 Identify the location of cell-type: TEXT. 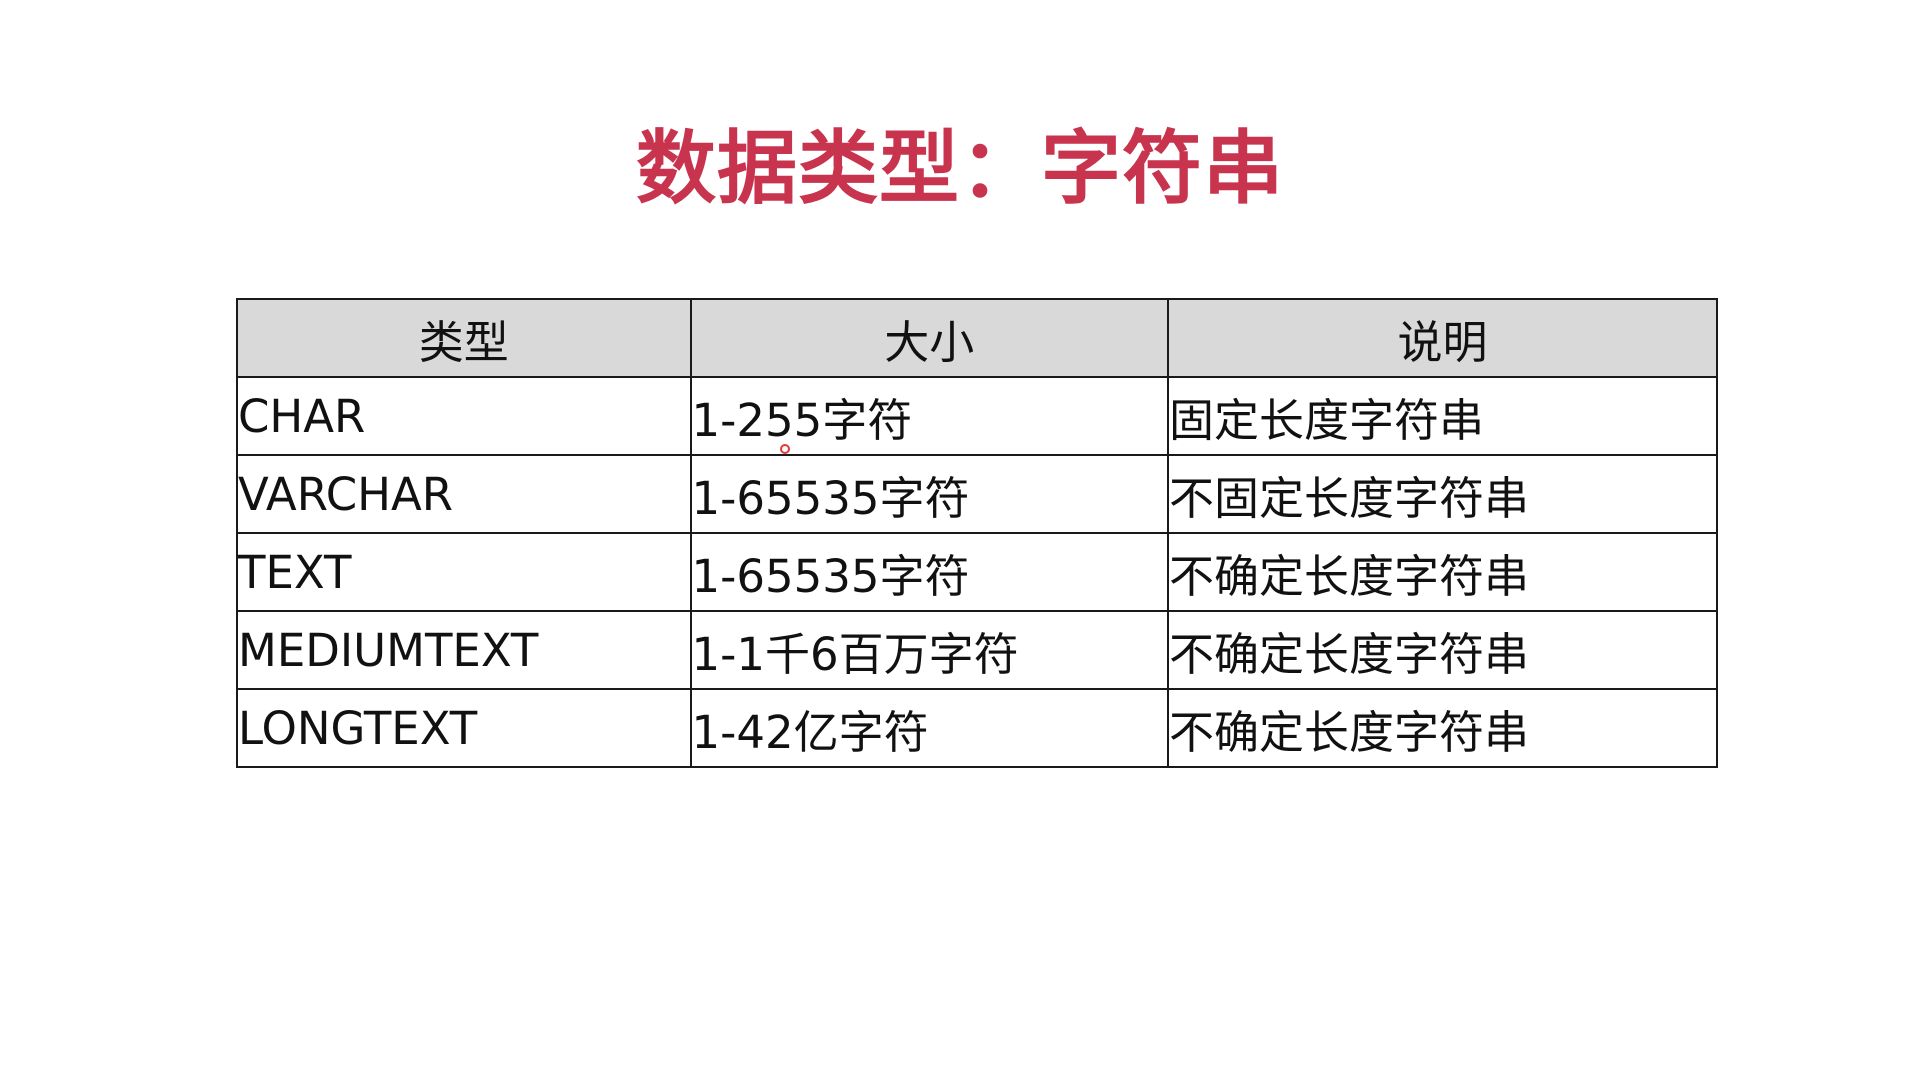
(464, 572).